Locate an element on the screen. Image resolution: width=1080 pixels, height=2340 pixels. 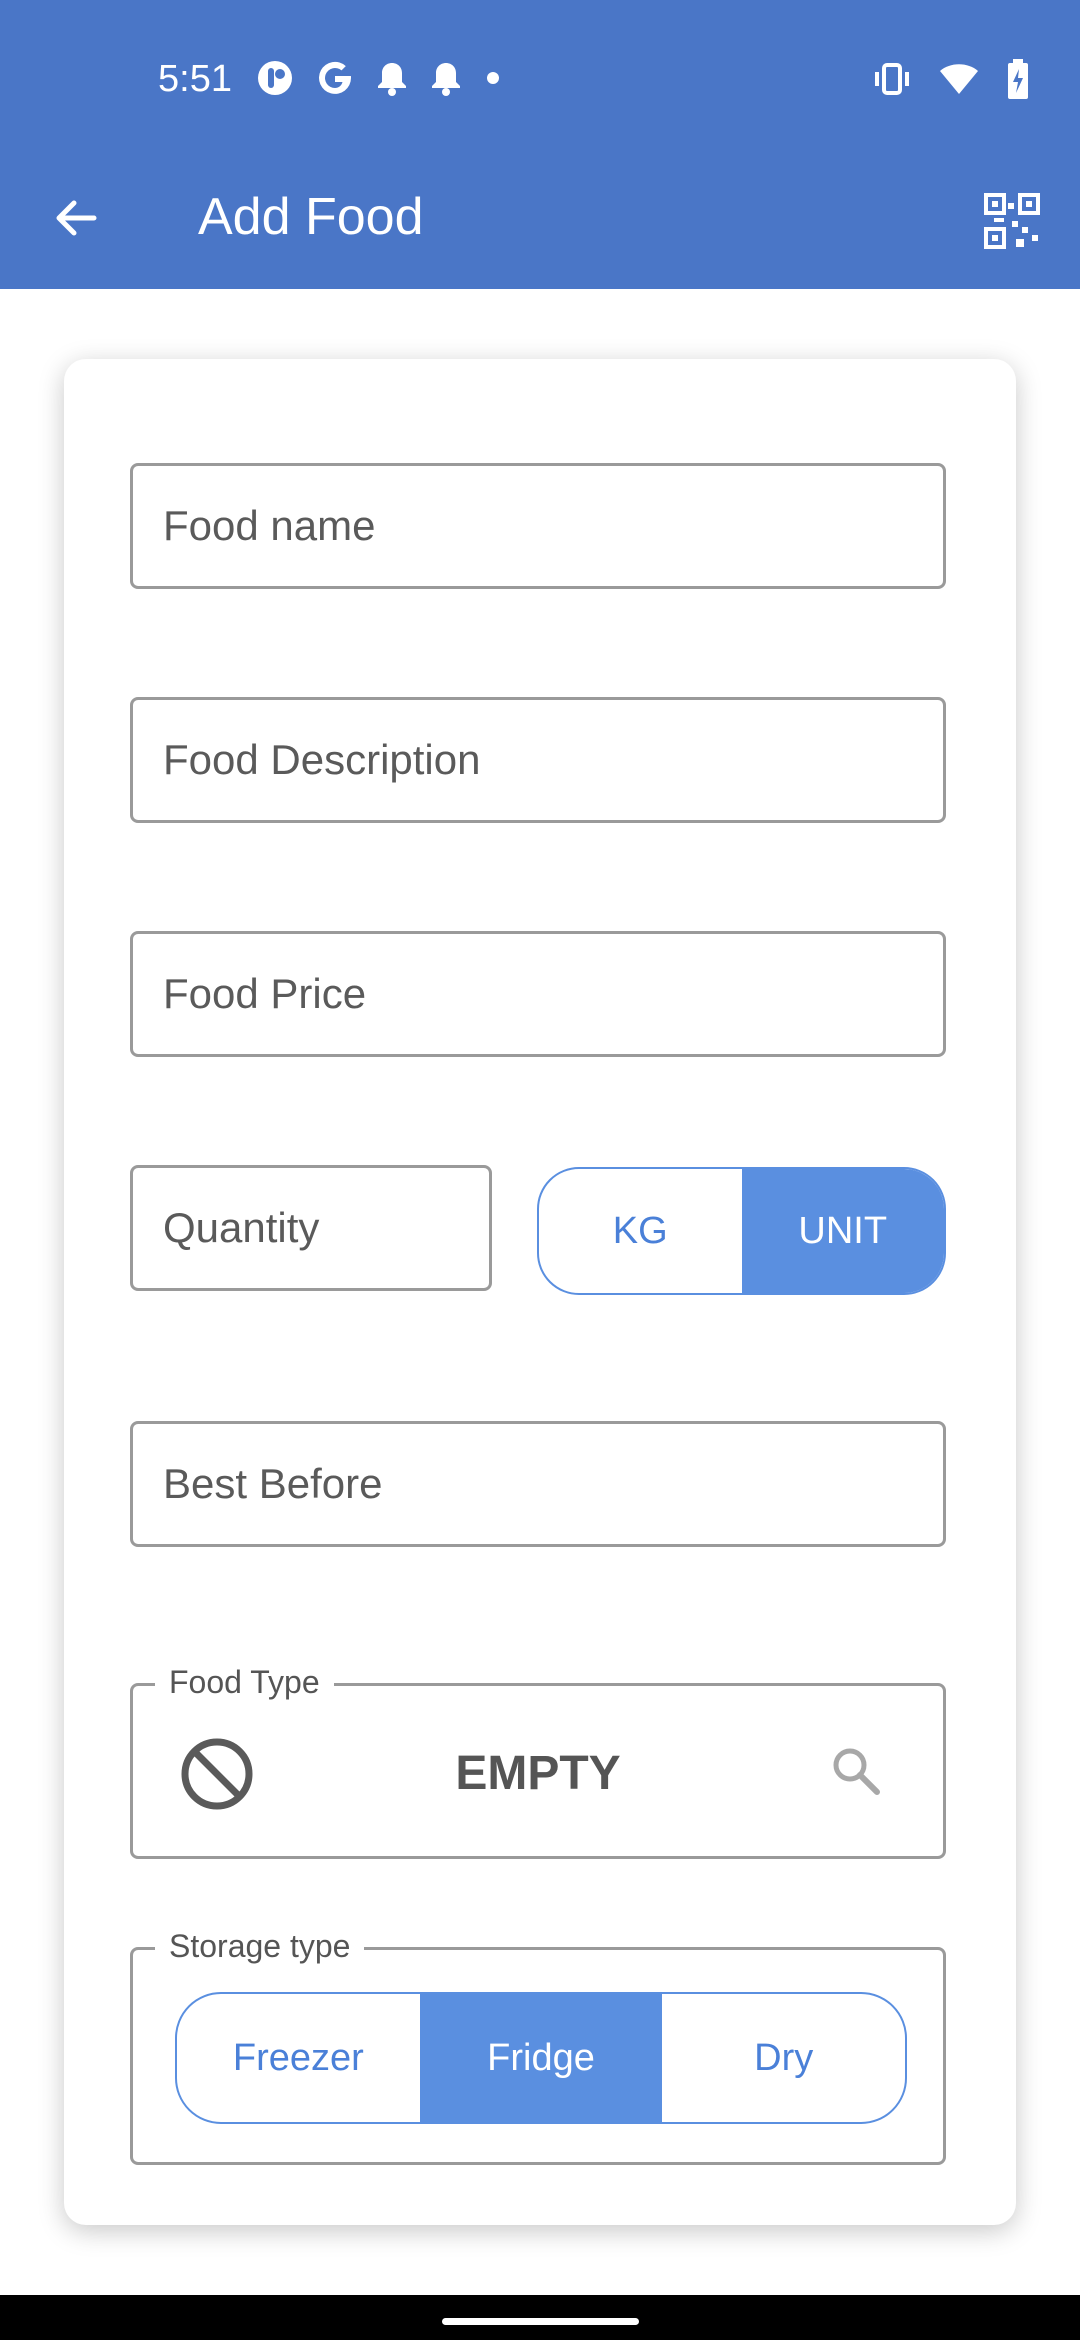
search-icon is located at coordinates (856, 1773).